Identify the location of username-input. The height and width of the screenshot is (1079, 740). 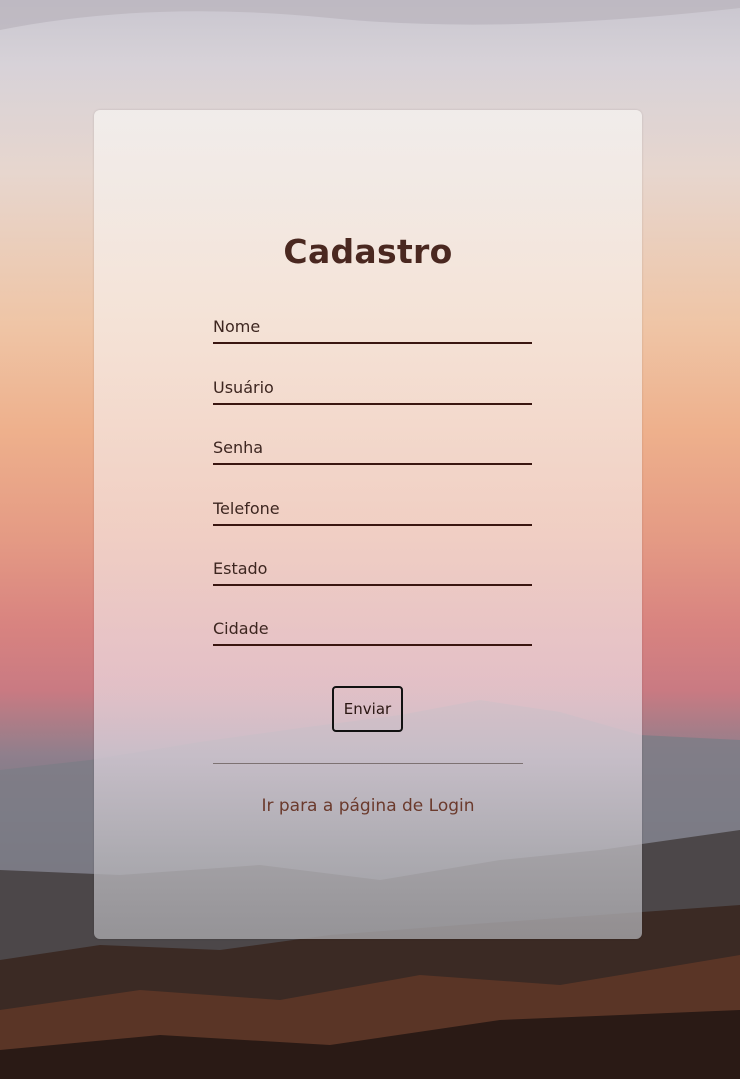
(372, 385).